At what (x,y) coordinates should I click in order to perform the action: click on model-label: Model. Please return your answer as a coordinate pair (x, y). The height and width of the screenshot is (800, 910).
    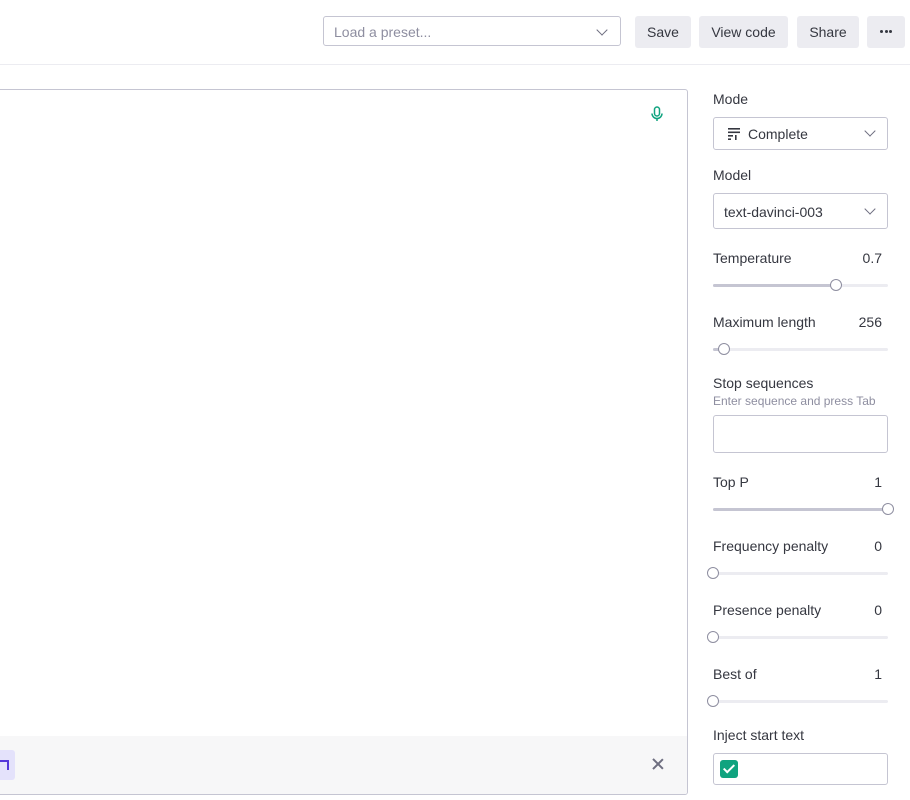
    Looking at the image, I should click on (732, 175).